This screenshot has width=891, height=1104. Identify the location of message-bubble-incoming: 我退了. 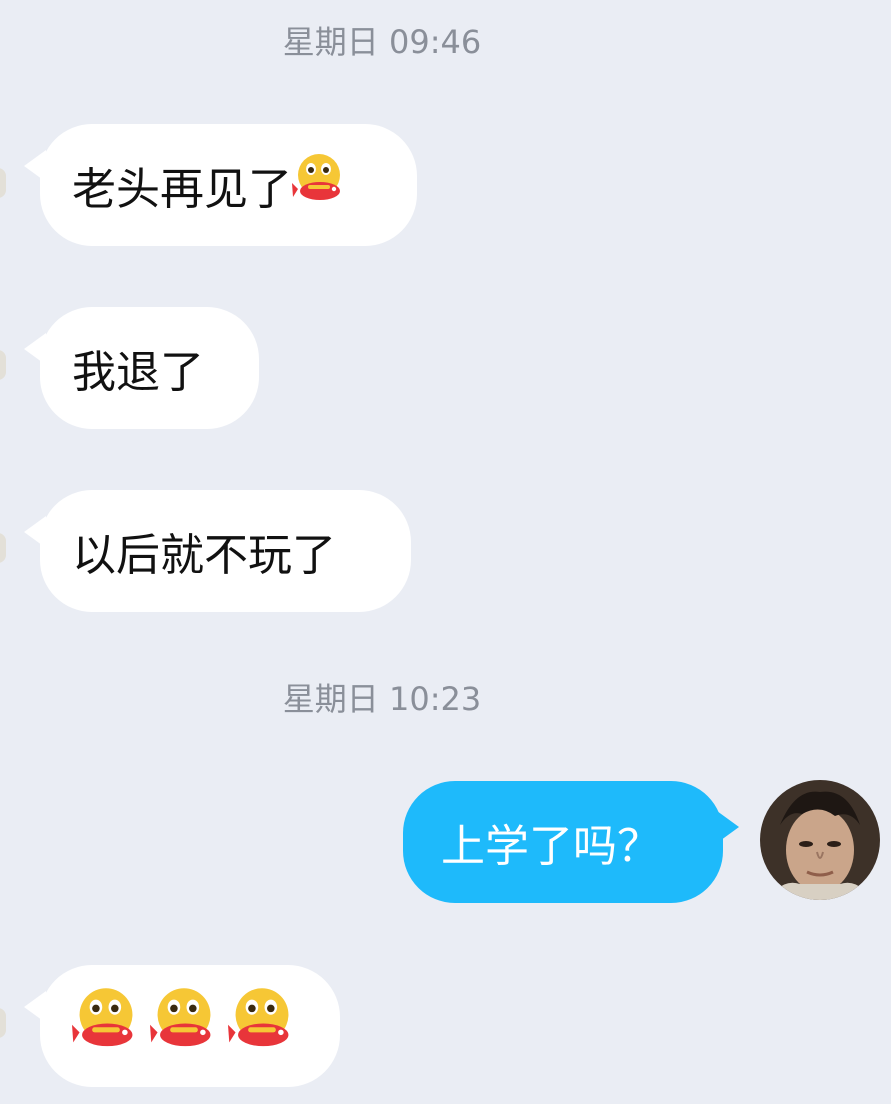
(141, 368).